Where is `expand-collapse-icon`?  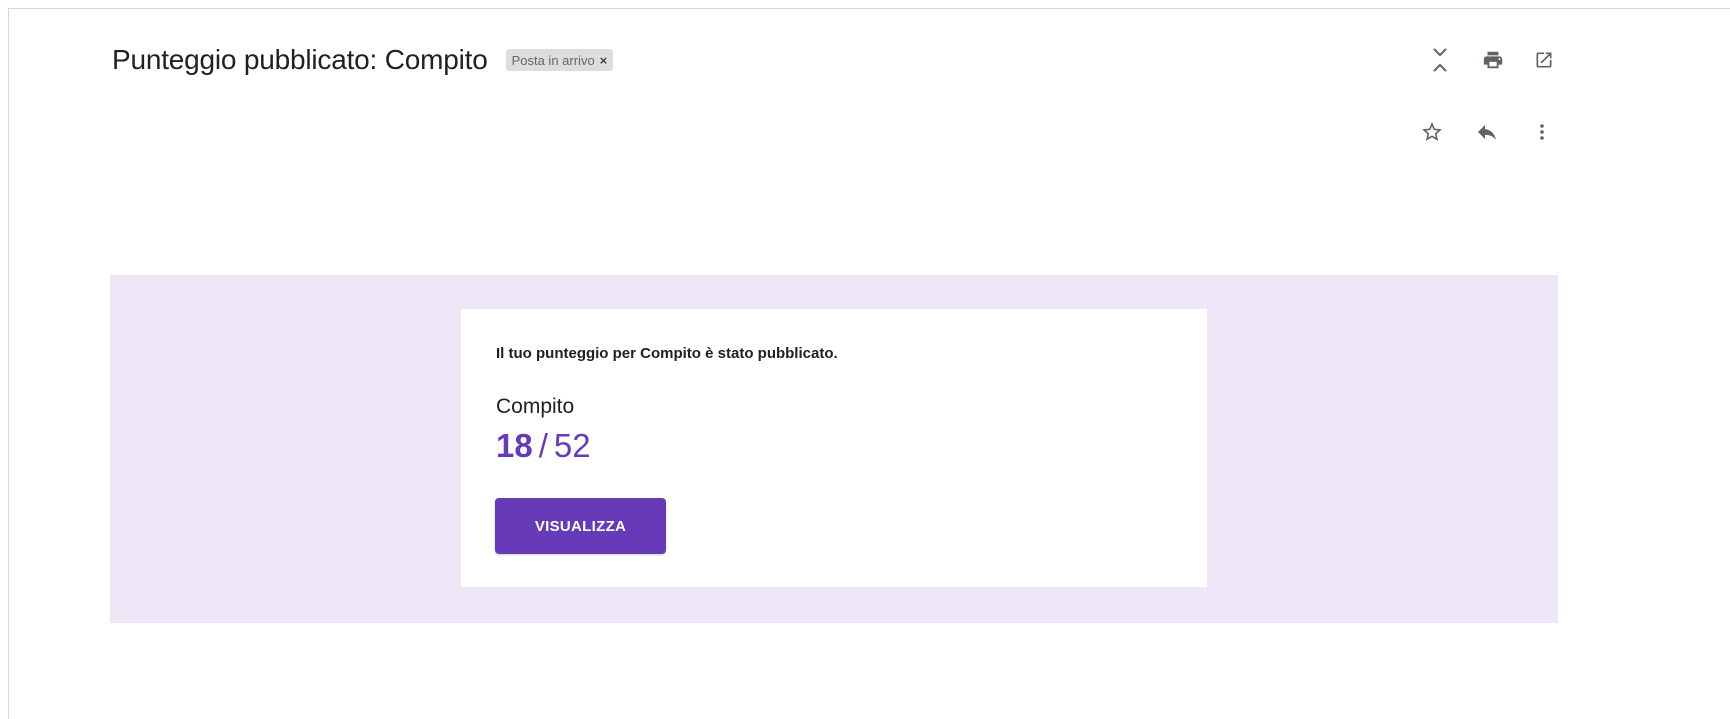 expand-collapse-icon is located at coordinates (1440, 60).